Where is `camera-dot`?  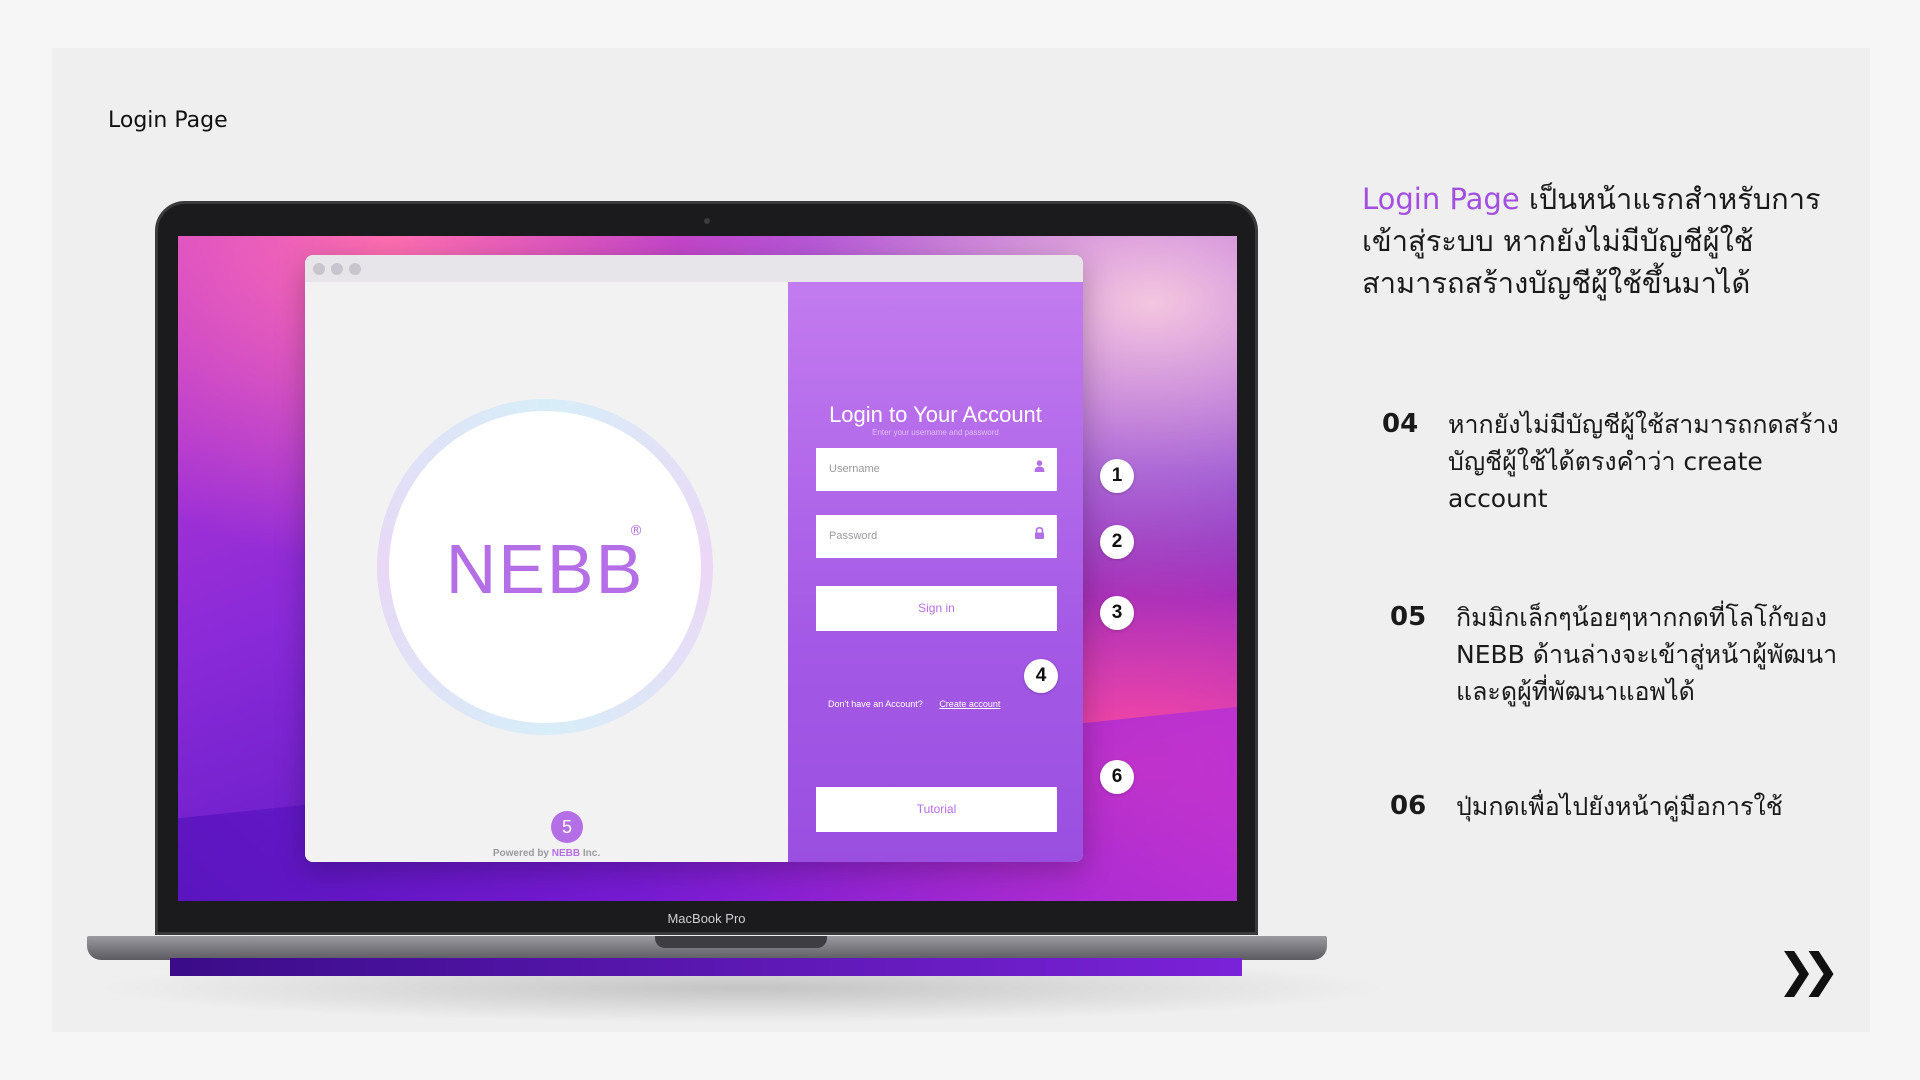
camera-dot is located at coordinates (706, 221).